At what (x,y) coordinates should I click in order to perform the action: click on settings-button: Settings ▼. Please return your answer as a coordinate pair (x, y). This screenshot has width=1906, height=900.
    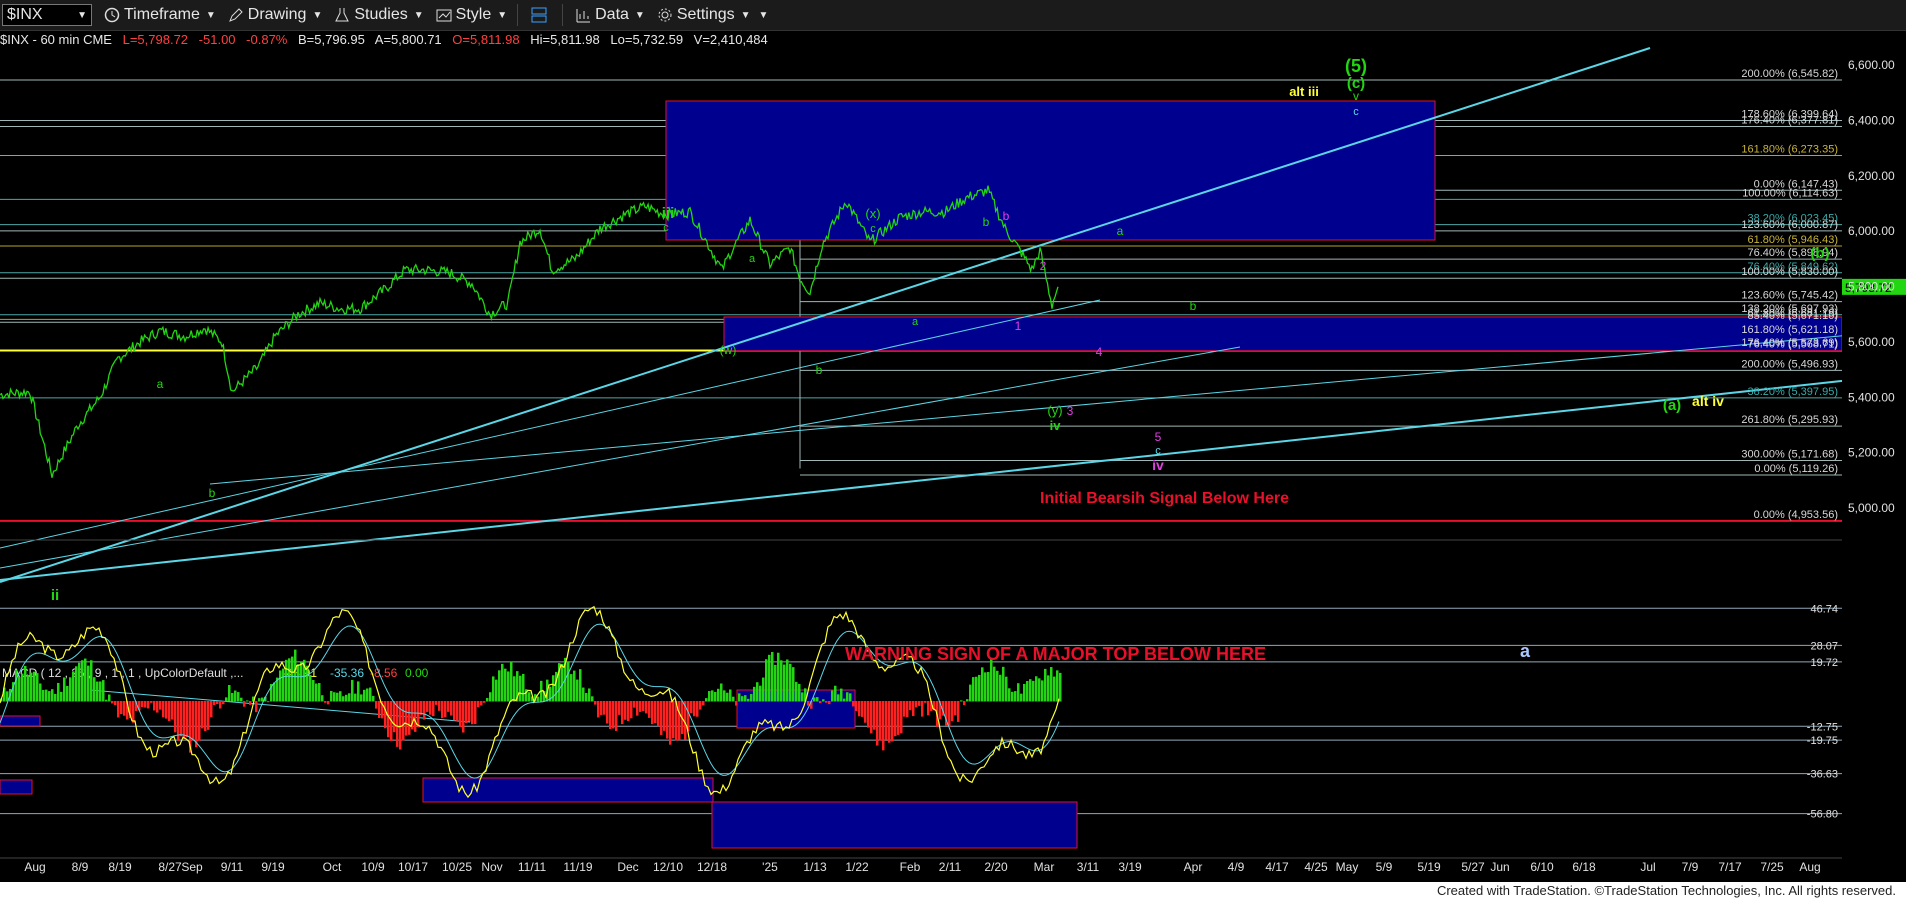
    Looking at the image, I should click on (704, 15).